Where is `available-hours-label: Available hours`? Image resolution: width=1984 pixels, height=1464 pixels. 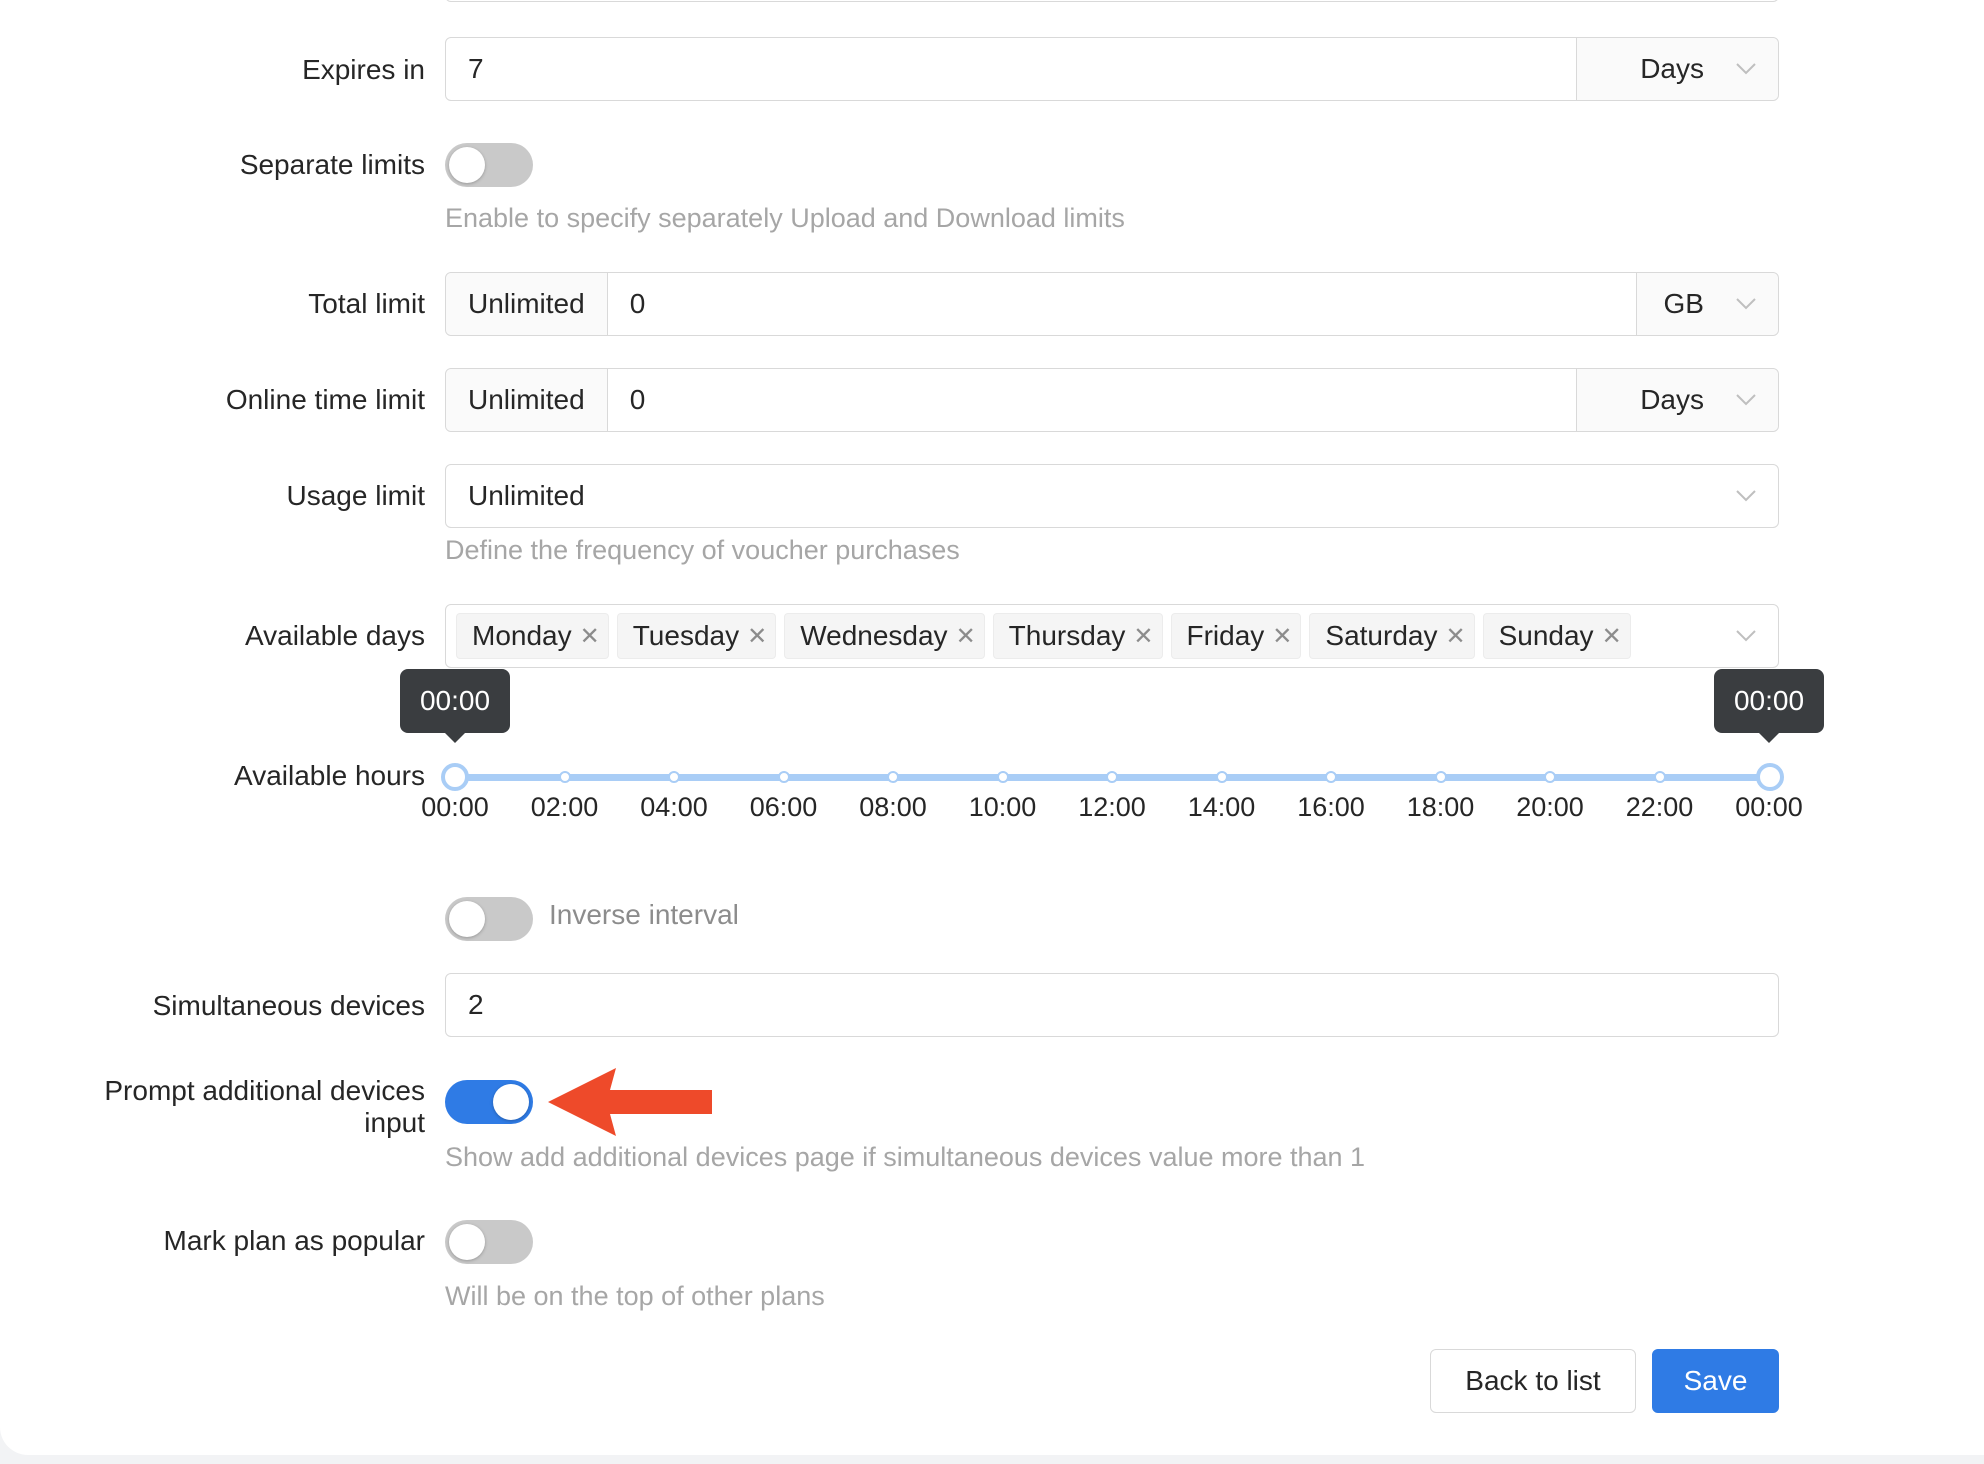 available-hours-label: Available hours is located at coordinates (329, 775).